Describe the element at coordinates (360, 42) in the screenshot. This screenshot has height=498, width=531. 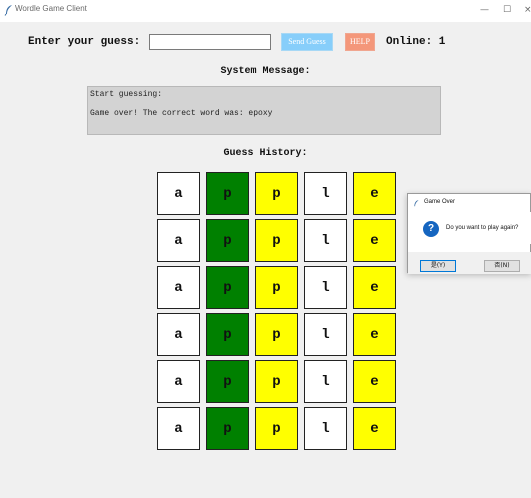
I see `help-button: HELP` at that location.